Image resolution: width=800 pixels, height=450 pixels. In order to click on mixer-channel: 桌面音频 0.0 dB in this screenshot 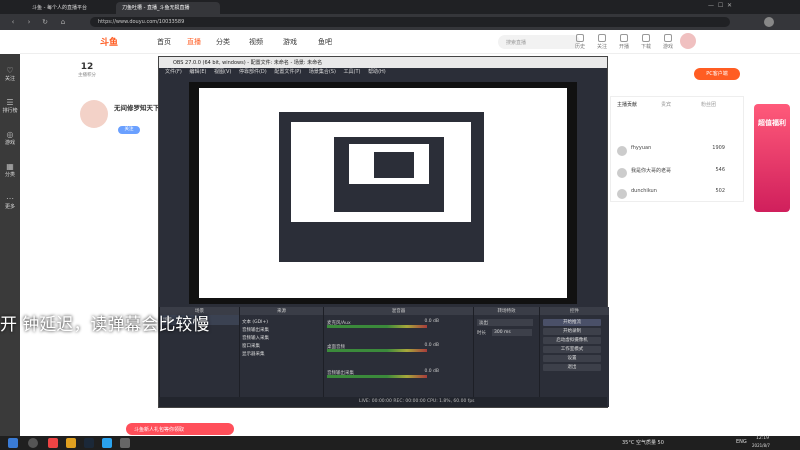, I will do `click(383, 351)`.